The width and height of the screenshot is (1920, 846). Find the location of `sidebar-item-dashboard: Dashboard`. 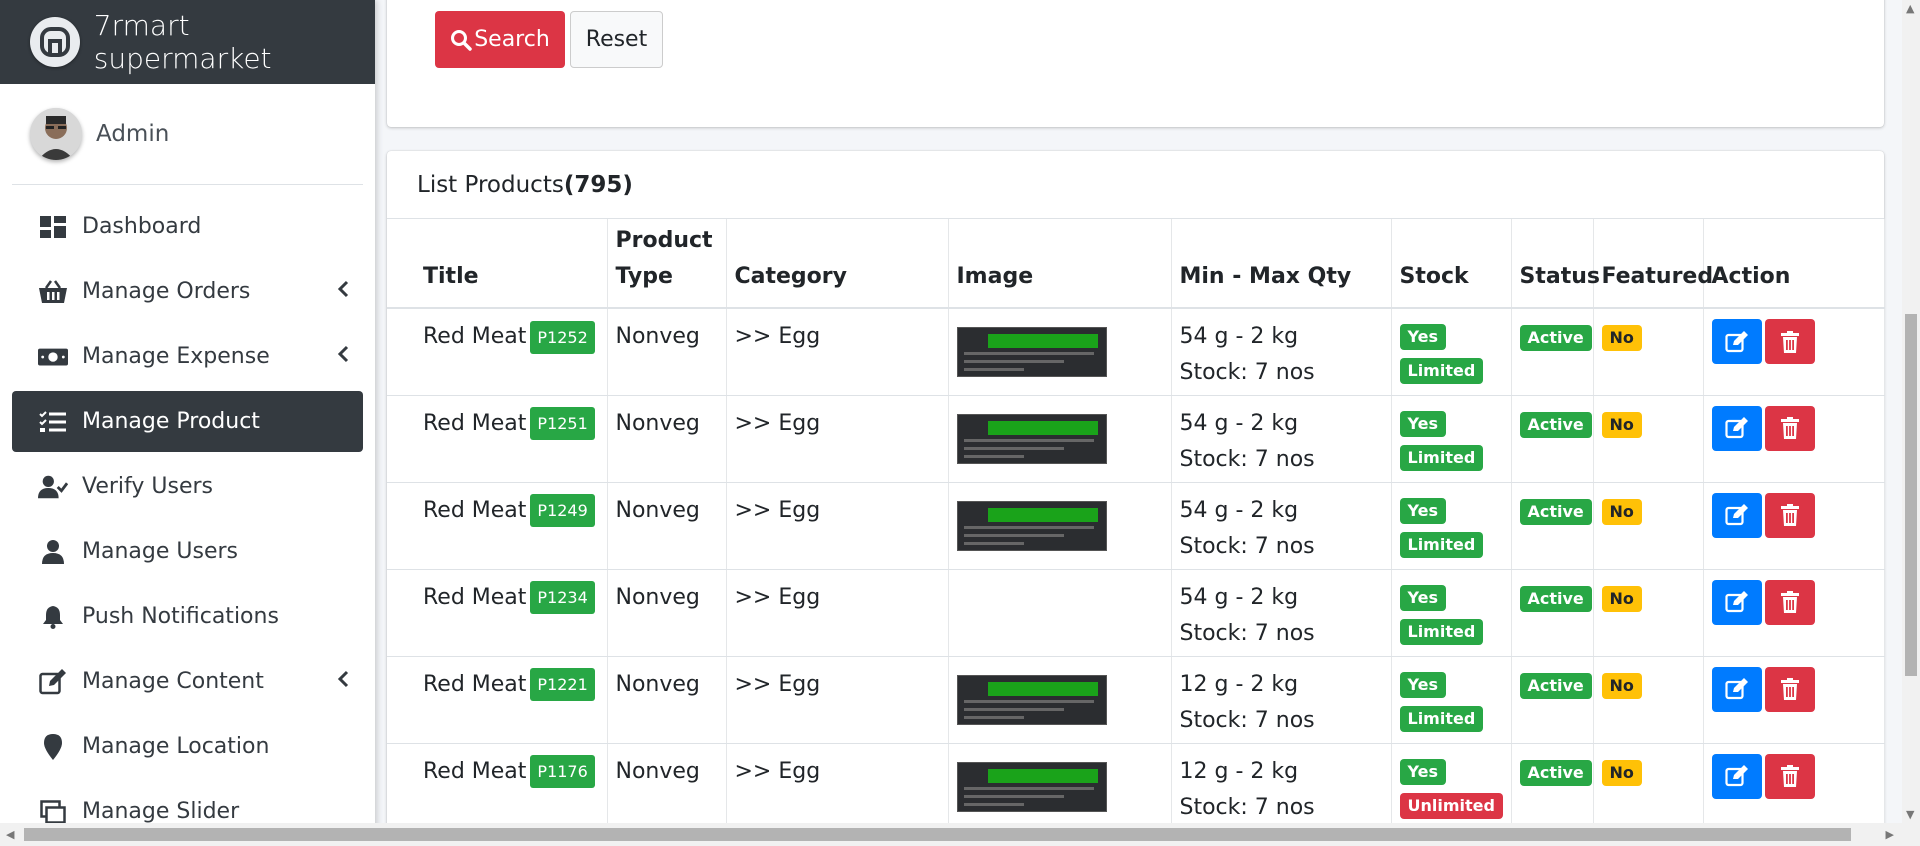

sidebar-item-dashboard: Dashboard is located at coordinates (187, 226).